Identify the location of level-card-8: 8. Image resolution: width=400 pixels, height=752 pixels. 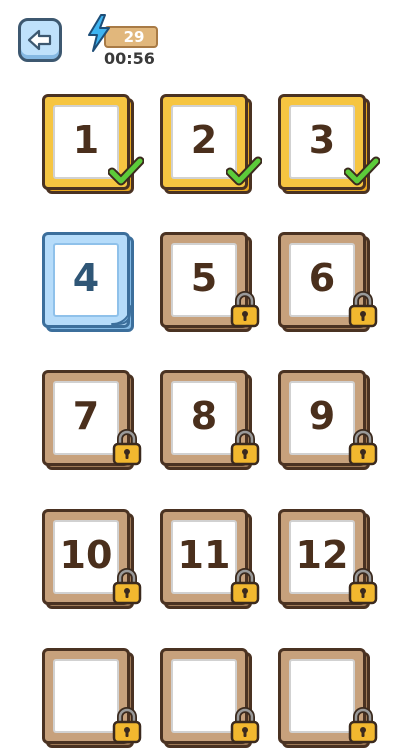
(210, 422).